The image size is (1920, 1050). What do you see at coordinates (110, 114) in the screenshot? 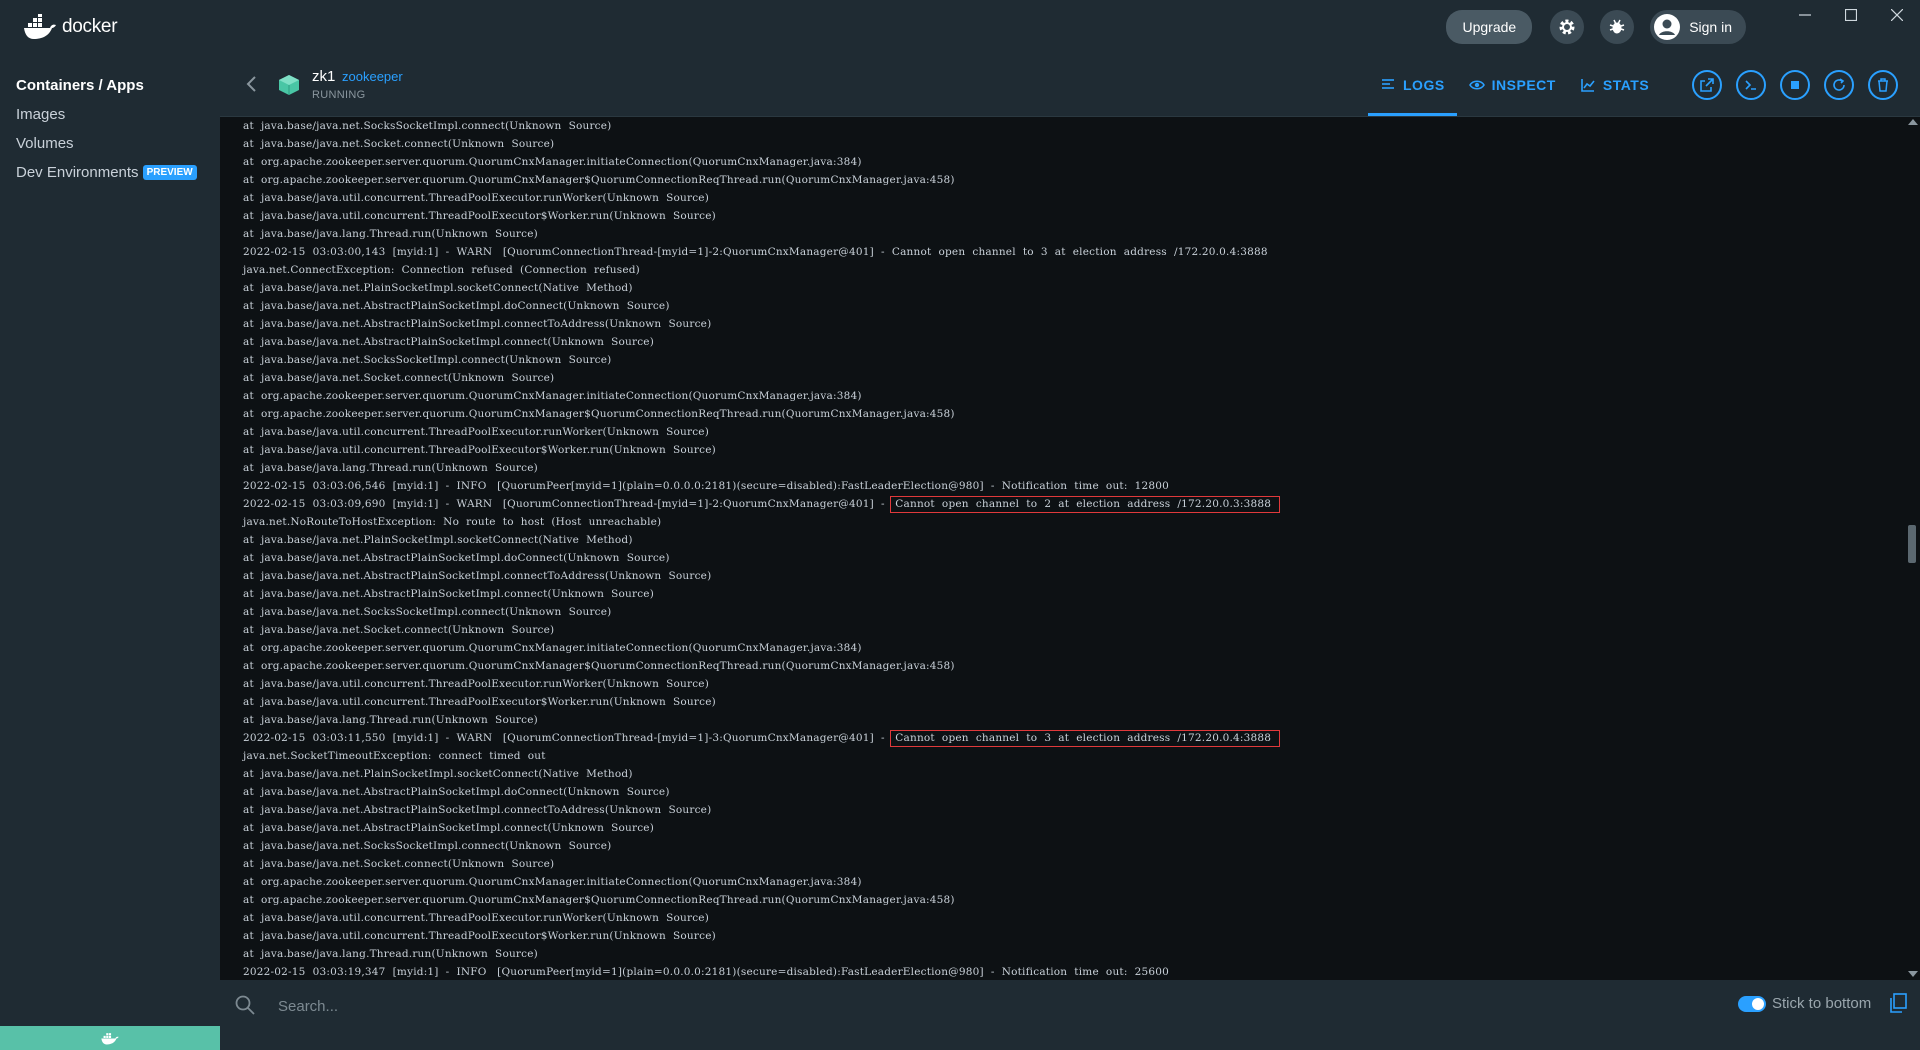
I see `sidebar-item-images: Images` at bounding box center [110, 114].